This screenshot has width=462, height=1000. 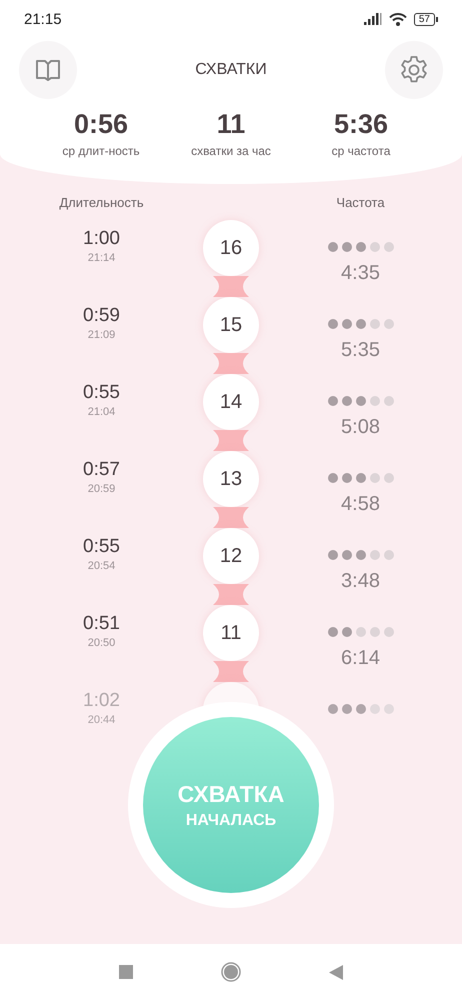 I want to click on column-header: Частота, so click(x=360, y=202).